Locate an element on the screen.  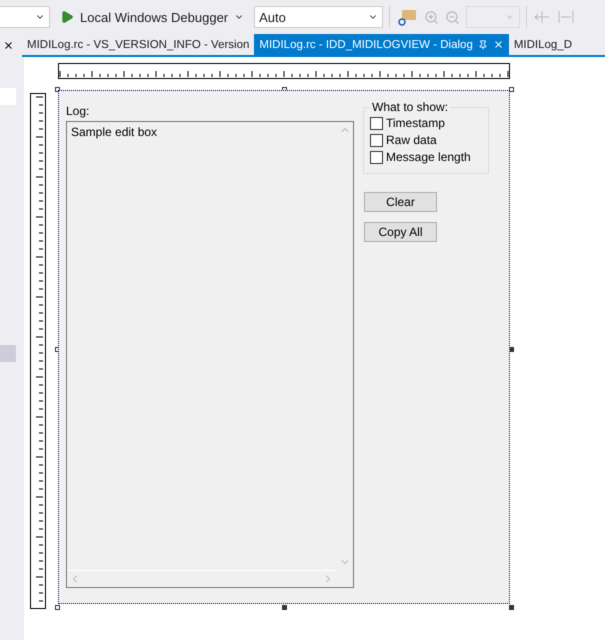
zoom-in-icon is located at coordinates (432, 17).